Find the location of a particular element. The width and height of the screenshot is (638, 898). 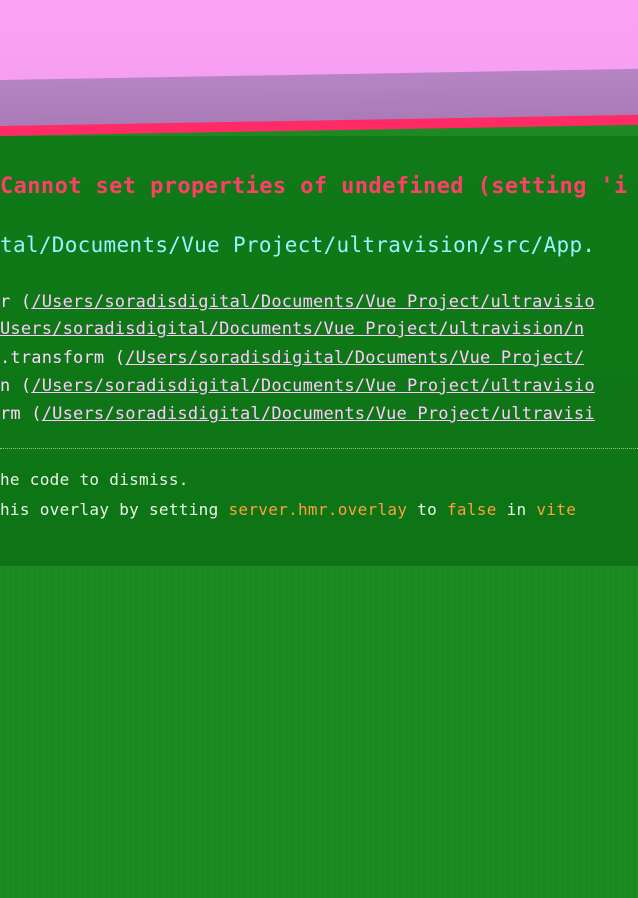

tip-text: his overlay by setting is located at coordinates (114, 509).